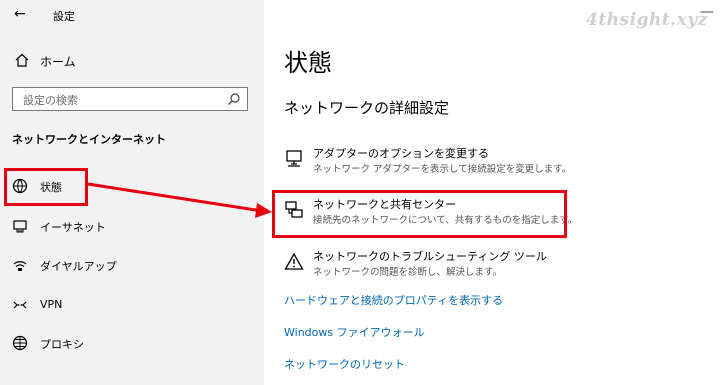 Image resolution: width=728 pixels, height=385 pixels. I want to click on annotation-arrow, so click(179, 200).